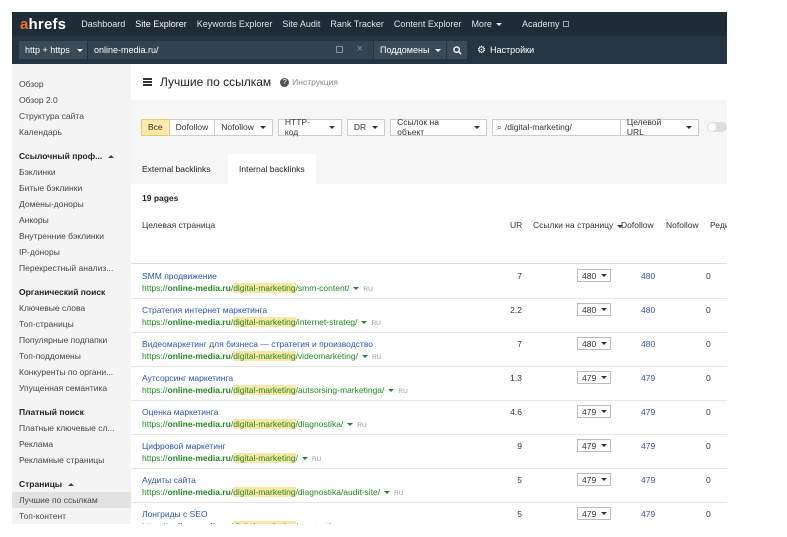  What do you see at coordinates (71, 220) in the screenshot?
I see `sidebar-item: Анкоры` at bounding box center [71, 220].